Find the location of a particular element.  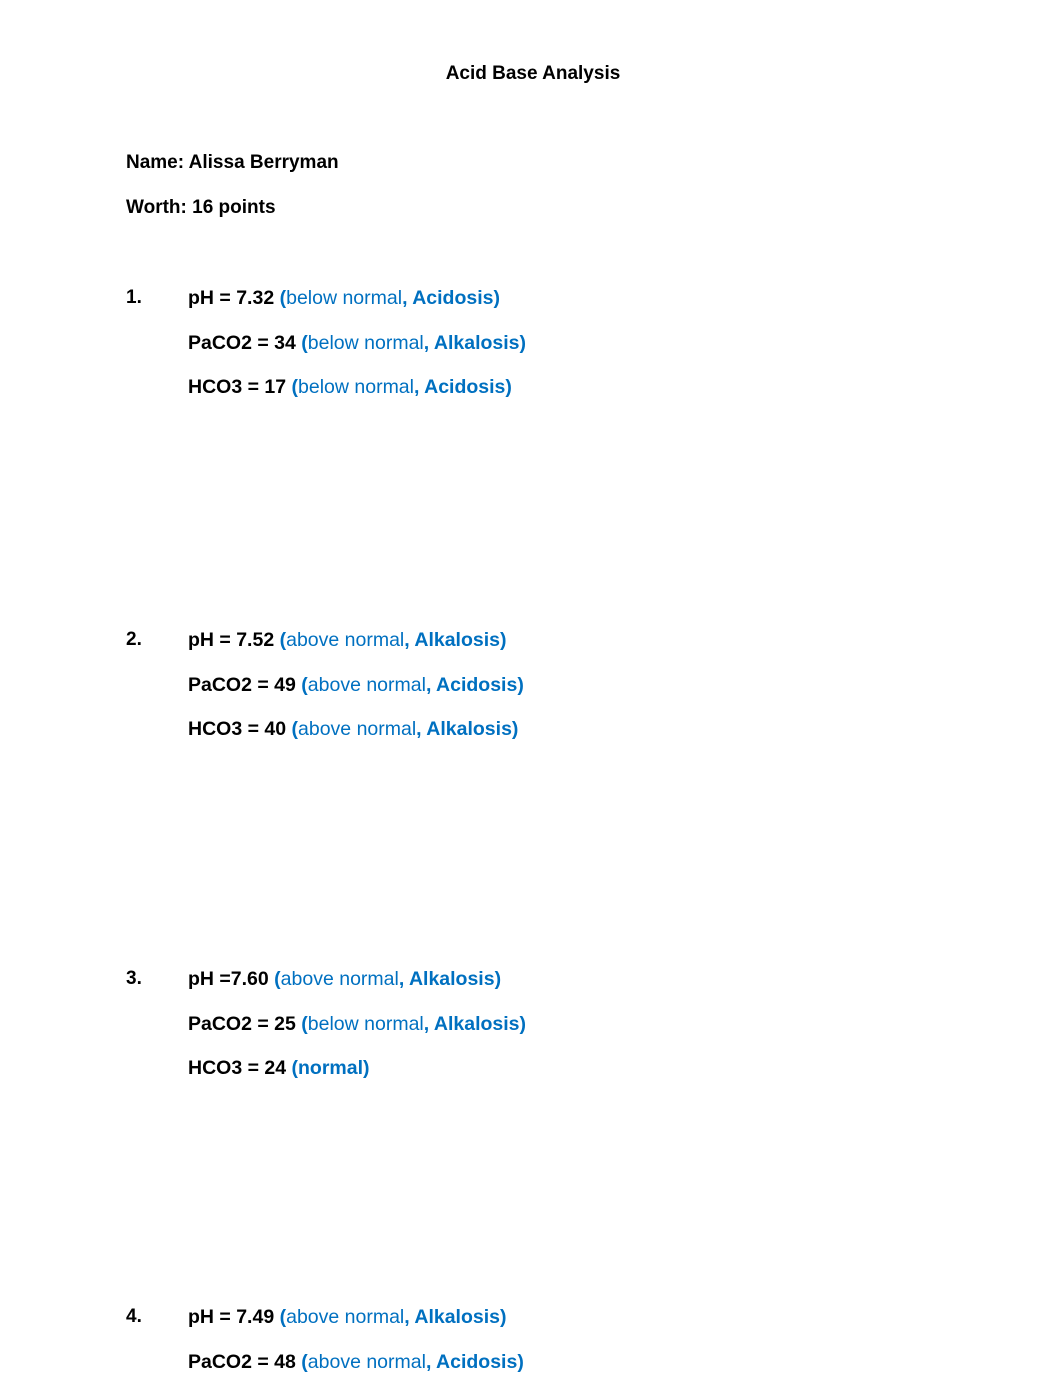

paco2-line: PaCO2 = 49 (above normal, Acidosis) is located at coordinates (356, 695).